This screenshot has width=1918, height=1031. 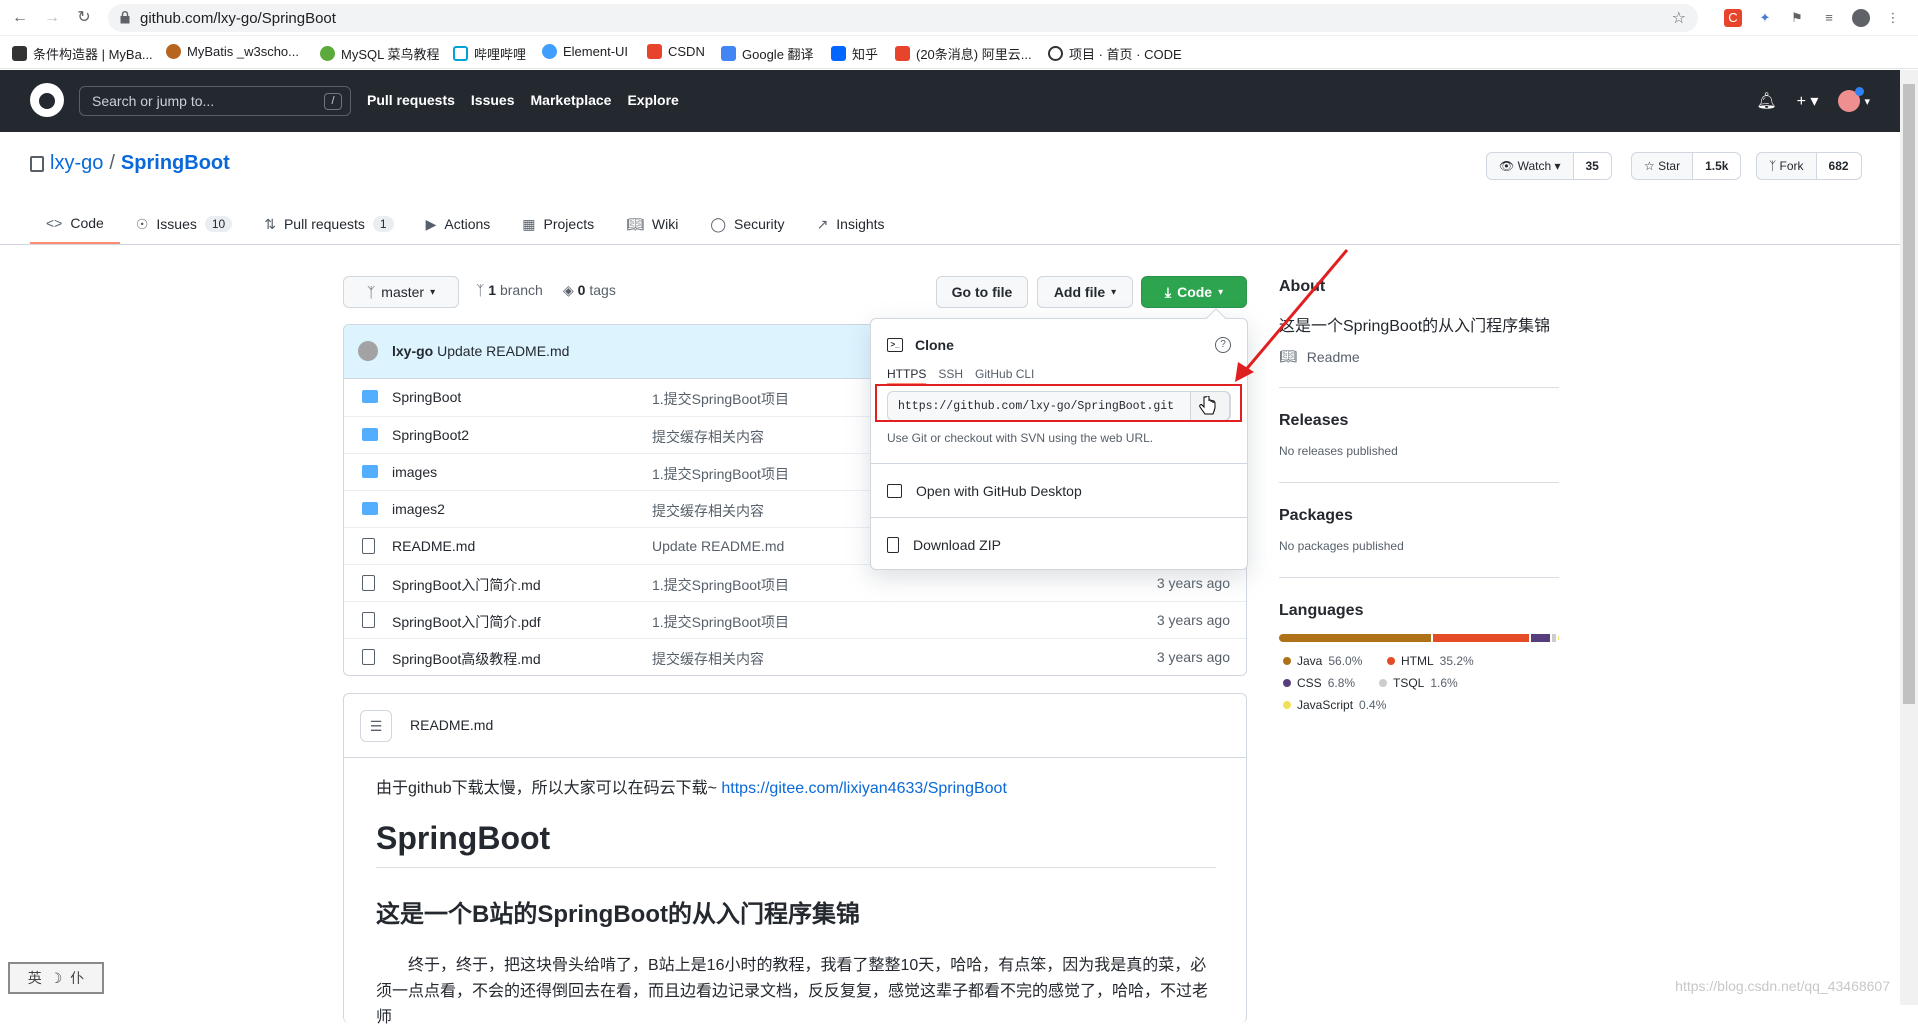 What do you see at coordinates (1861, 18) in the screenshot?
I see `profile-icon` at bounding box center [1861, 18].